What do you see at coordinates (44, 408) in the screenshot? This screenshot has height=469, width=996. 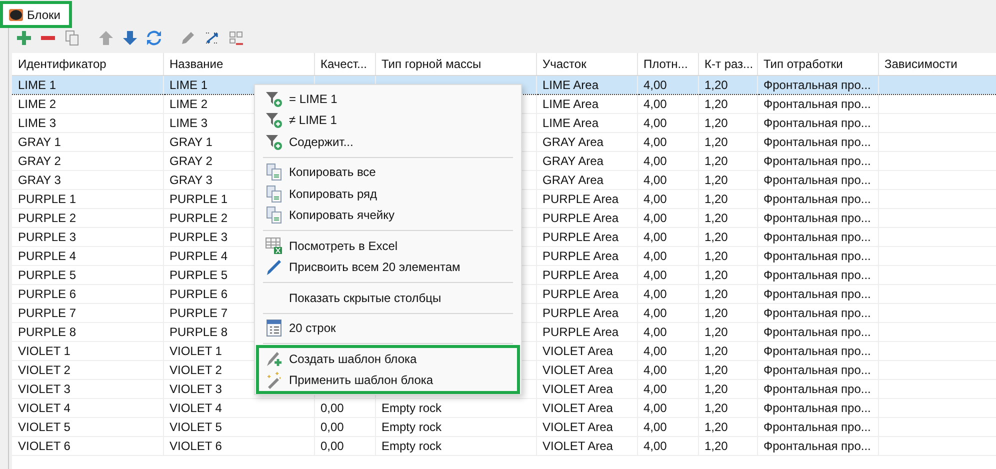 I see `table-cell: VIOLET 4` at bounding box center [44, 408].